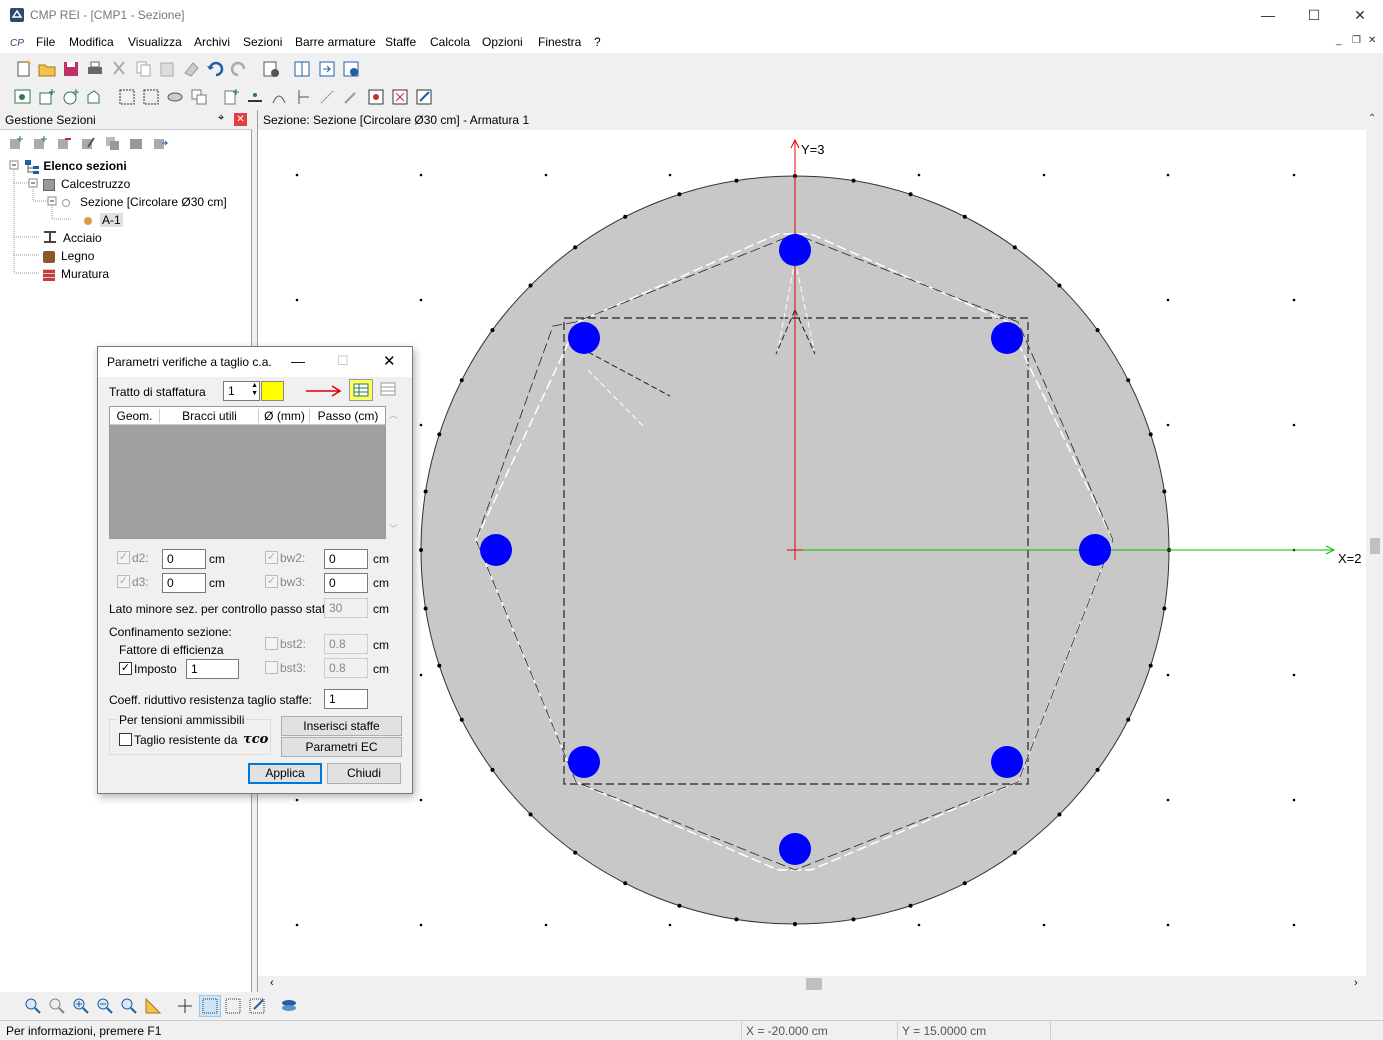 The height and width of the screenshot is (1040, 1383). I want to click on vertical-scrollbar, so click(1374, 553).